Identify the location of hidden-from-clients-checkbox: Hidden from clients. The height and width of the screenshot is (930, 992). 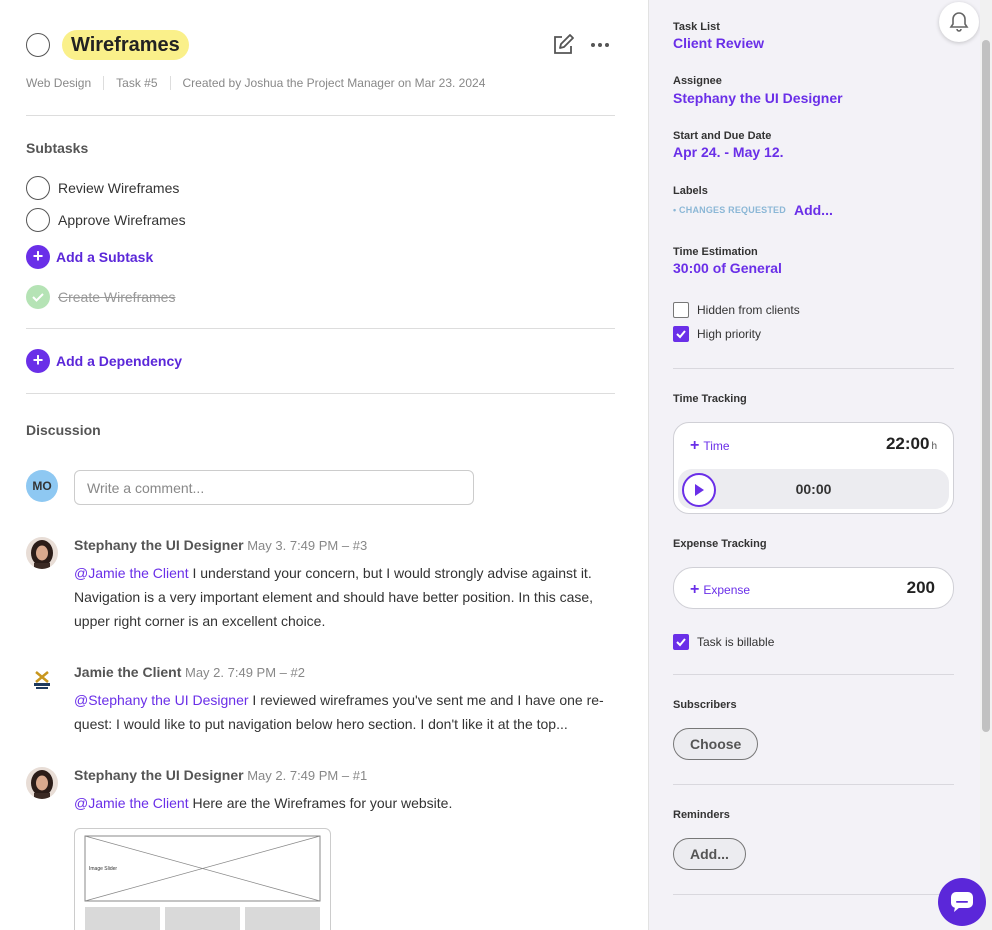
(736, 310).